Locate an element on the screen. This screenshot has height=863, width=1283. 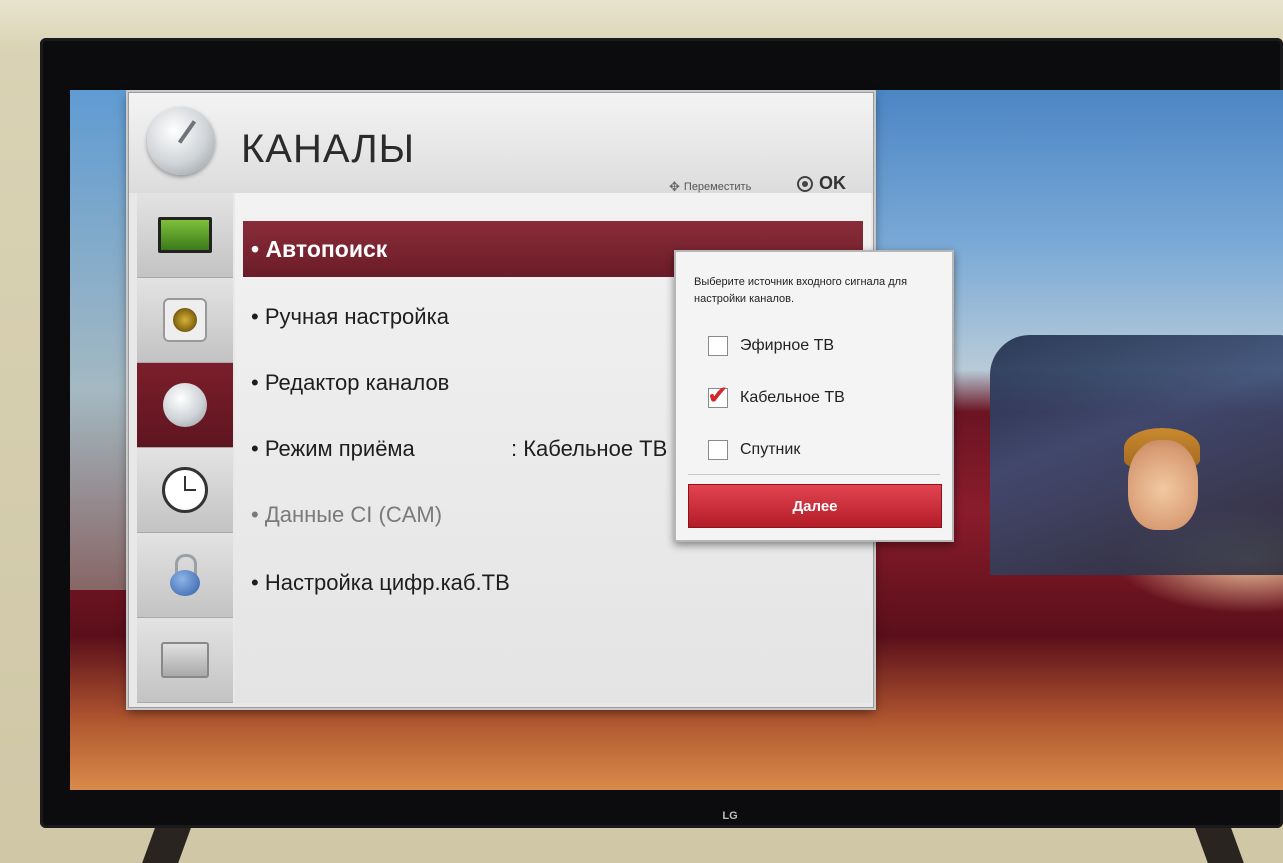
tv-brand-logo: LG is located at coordinates (730, 816).